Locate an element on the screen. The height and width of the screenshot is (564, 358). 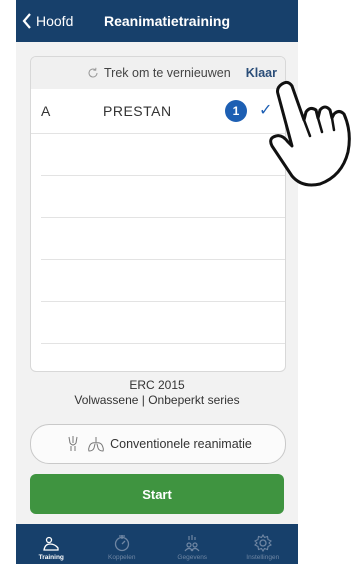
pointing-hand-icon is located at coordinates (310, 133).